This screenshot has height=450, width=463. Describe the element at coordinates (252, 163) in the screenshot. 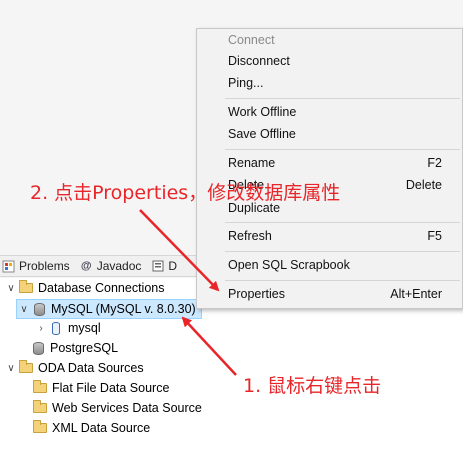

I see `menu-item-label: Rename` at that location.